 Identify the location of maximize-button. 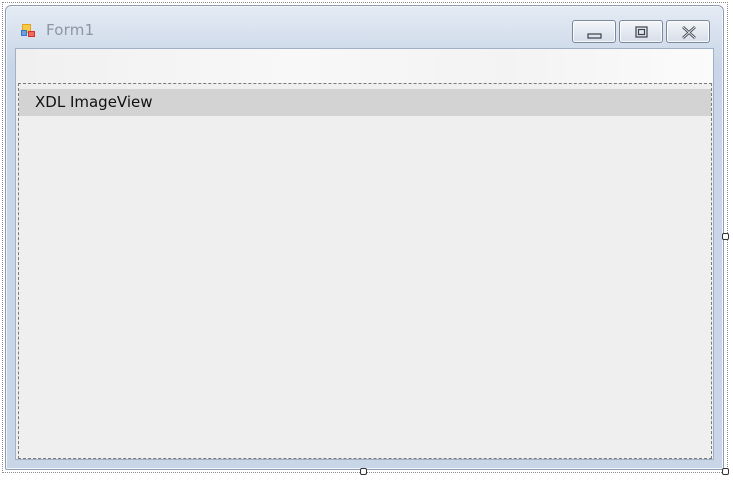
(641, 31).